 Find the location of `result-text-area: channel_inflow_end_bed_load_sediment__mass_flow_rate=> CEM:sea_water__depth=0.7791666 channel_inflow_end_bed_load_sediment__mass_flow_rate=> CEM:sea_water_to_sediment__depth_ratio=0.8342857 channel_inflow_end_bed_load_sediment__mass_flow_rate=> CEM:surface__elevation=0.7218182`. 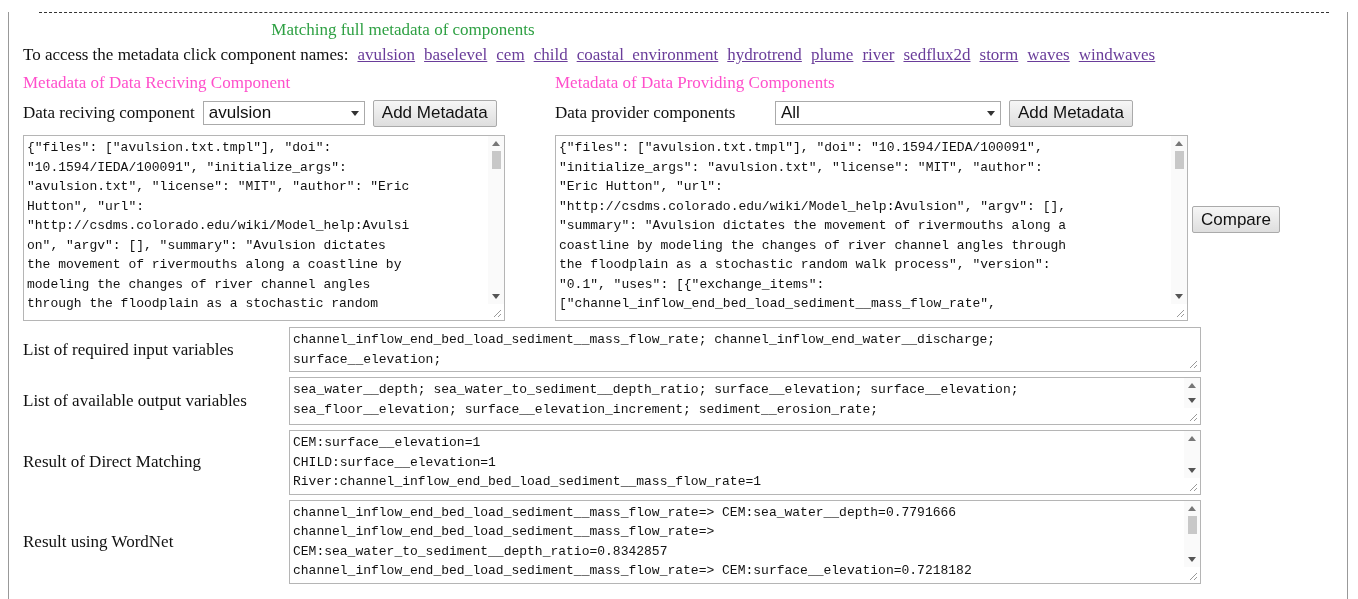

result-text-area: channel_inflow_end_bed_load_sediment__mass_flow_rate=> CEM:sea_water__depth=0.7791666 channel_inflow_end_bed_load_sediment__mass_flow_rate=> CEM:sea_water_to_sediment__depth_ratio=0.8342857 channel_inflow_end_bed_load_sediment__mass_flow_rate=> CEM:surface__elevation=0.7218182 is located at coordinates (745, 541).